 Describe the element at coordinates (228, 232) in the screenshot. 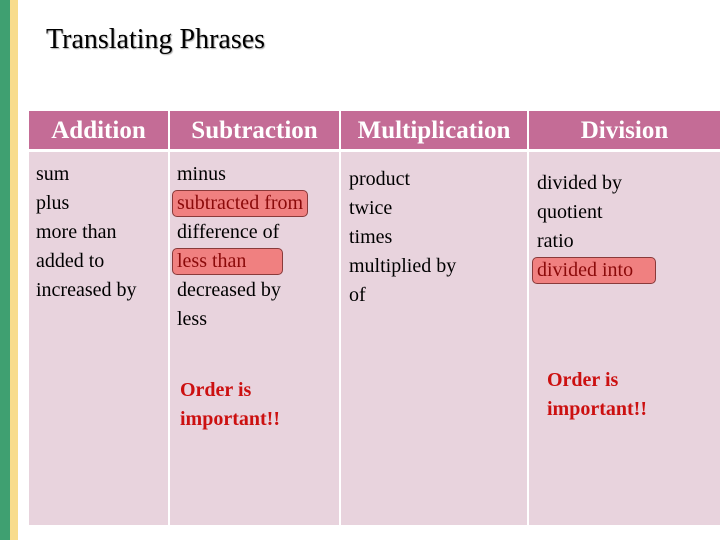

I see `list-item: difference of` at that location.